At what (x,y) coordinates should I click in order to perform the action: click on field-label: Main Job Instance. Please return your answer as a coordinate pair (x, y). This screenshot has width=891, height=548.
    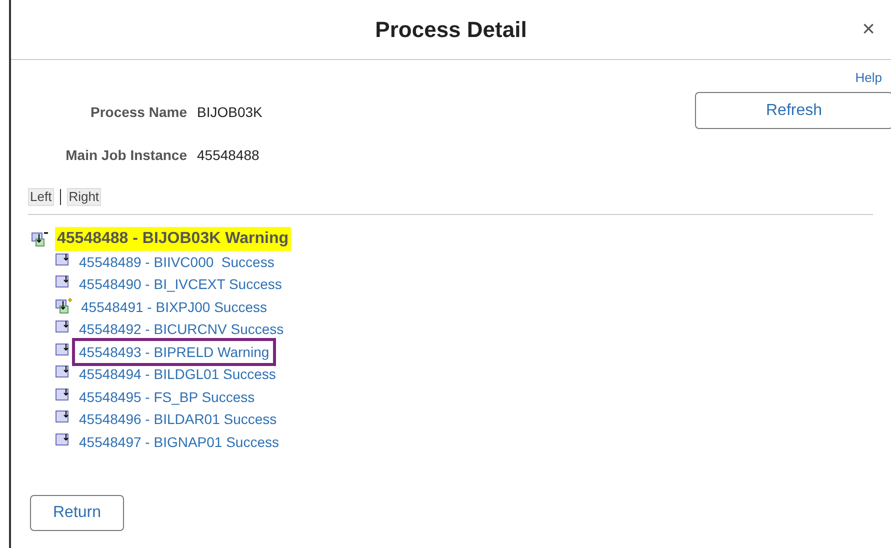
    Looking at the image, I should click on (125, 155).